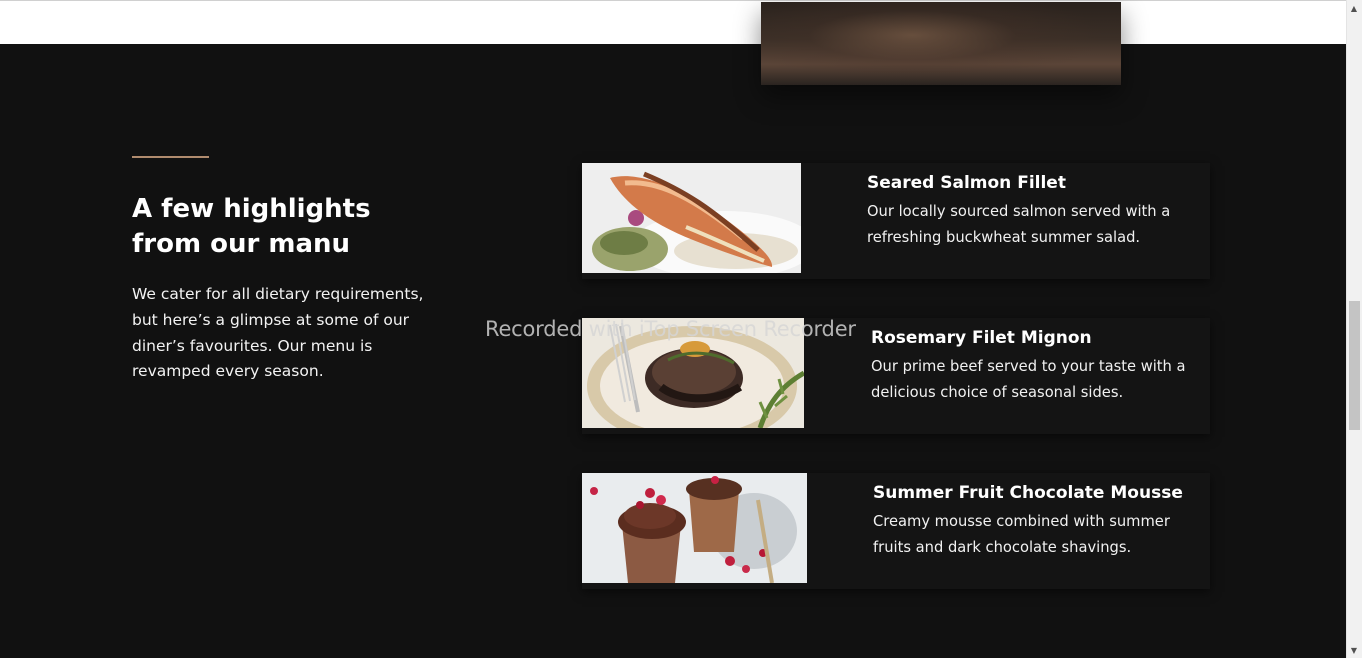 The height and width of the screenshot is (658, 1362). What do you see at coordinates (251, 226) in the screenshot?
I see `section-title: A few highlights from our manu` at bounding box center [251, 226].